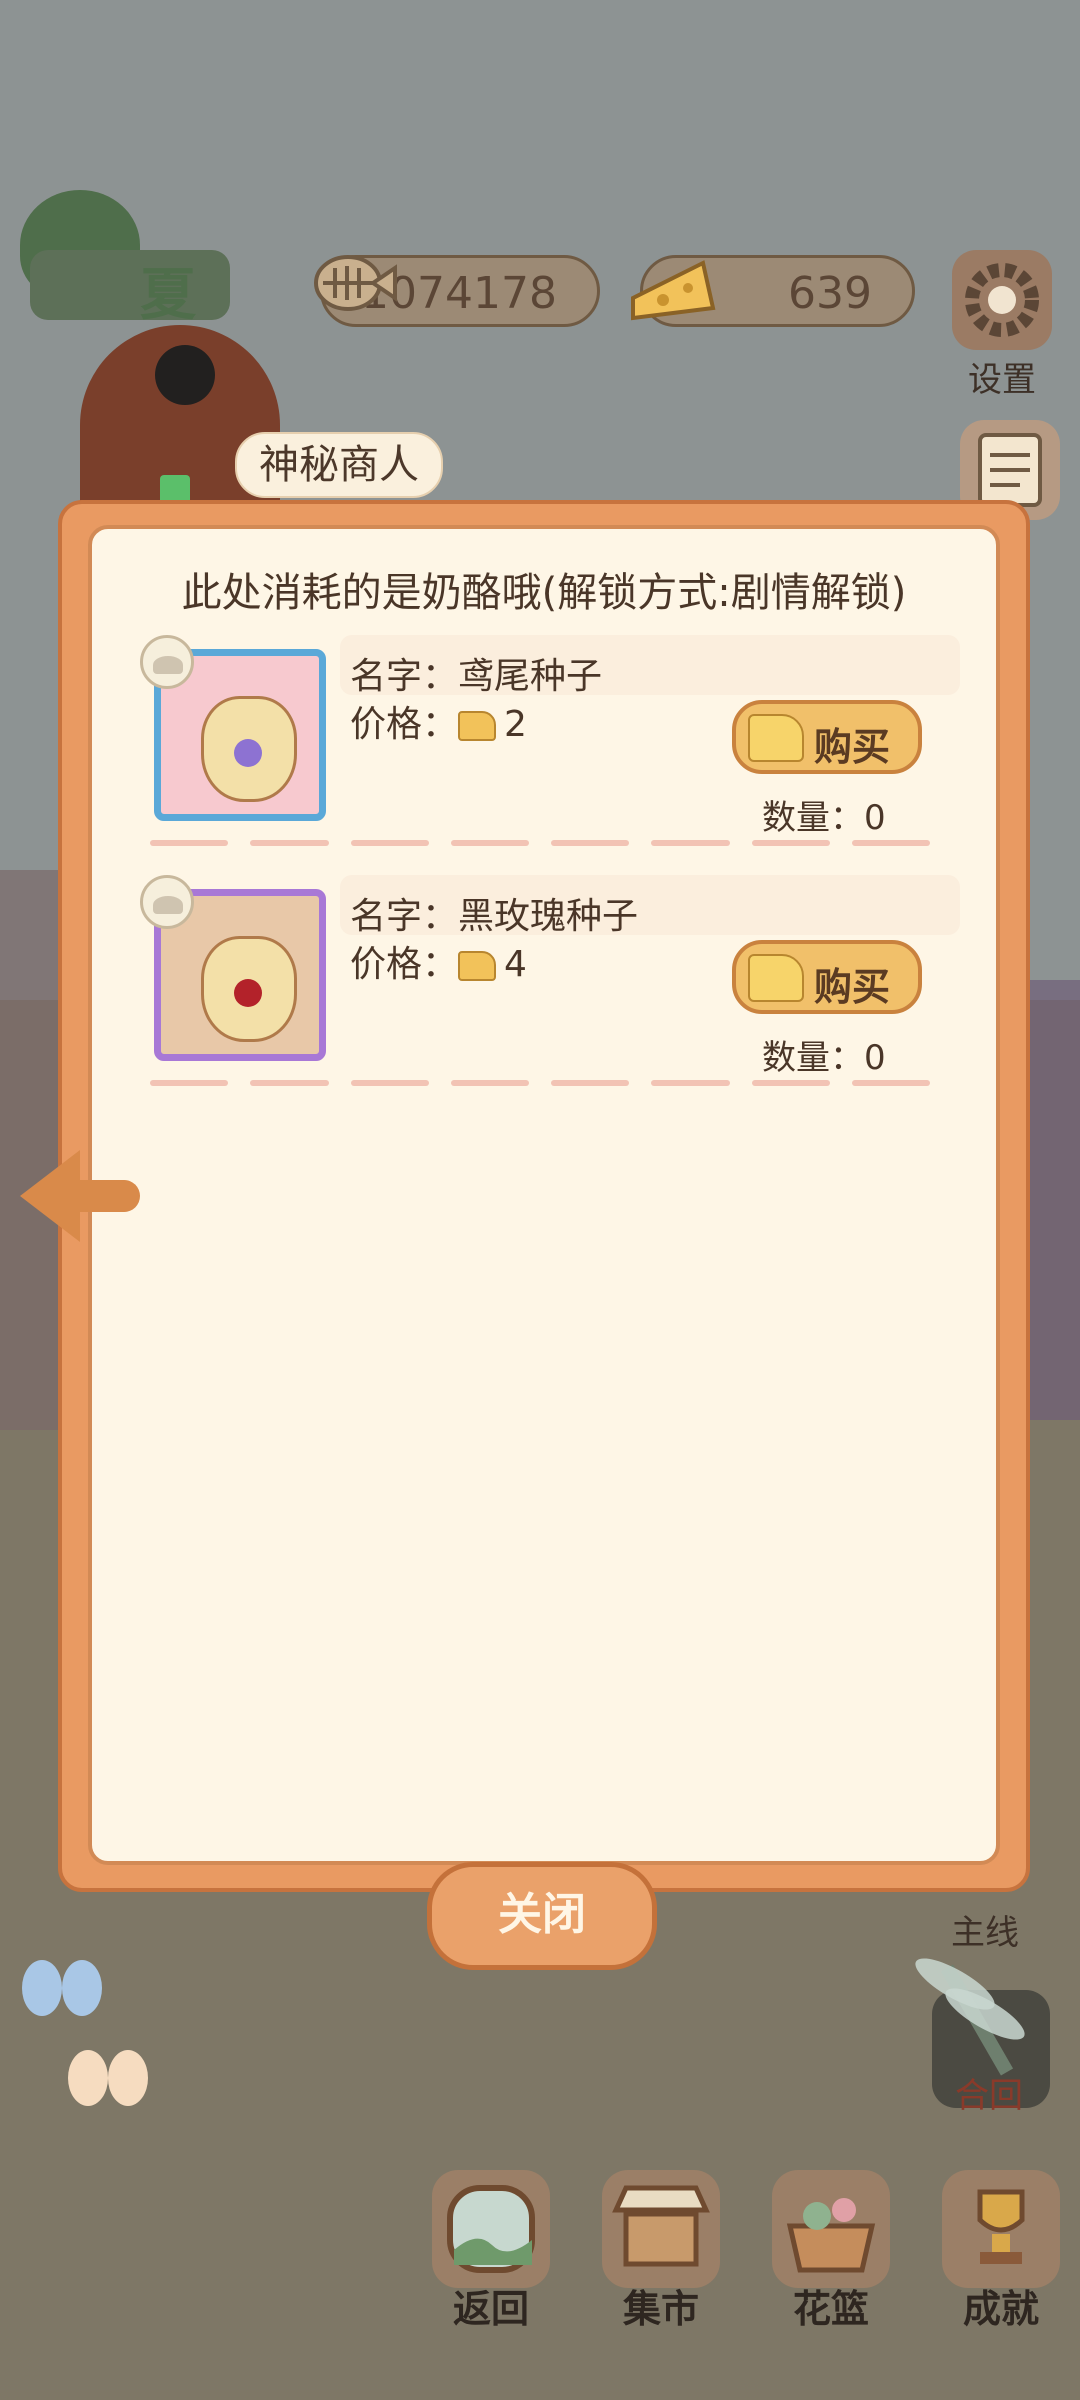 This screenshot has height=2400, width=1080. I want to click on fish-bone-counter: 1074178, so click(457, 291).